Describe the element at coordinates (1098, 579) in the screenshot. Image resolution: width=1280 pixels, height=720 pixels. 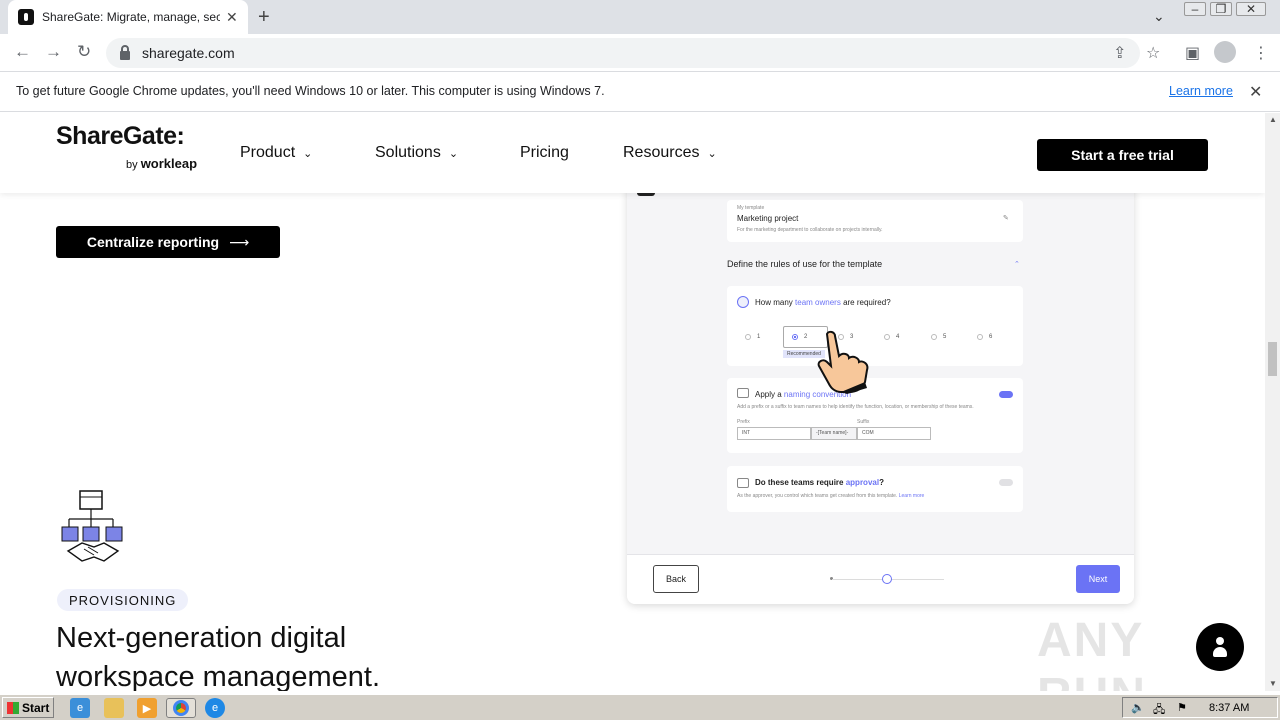
I see `next-button: Next` at that location.